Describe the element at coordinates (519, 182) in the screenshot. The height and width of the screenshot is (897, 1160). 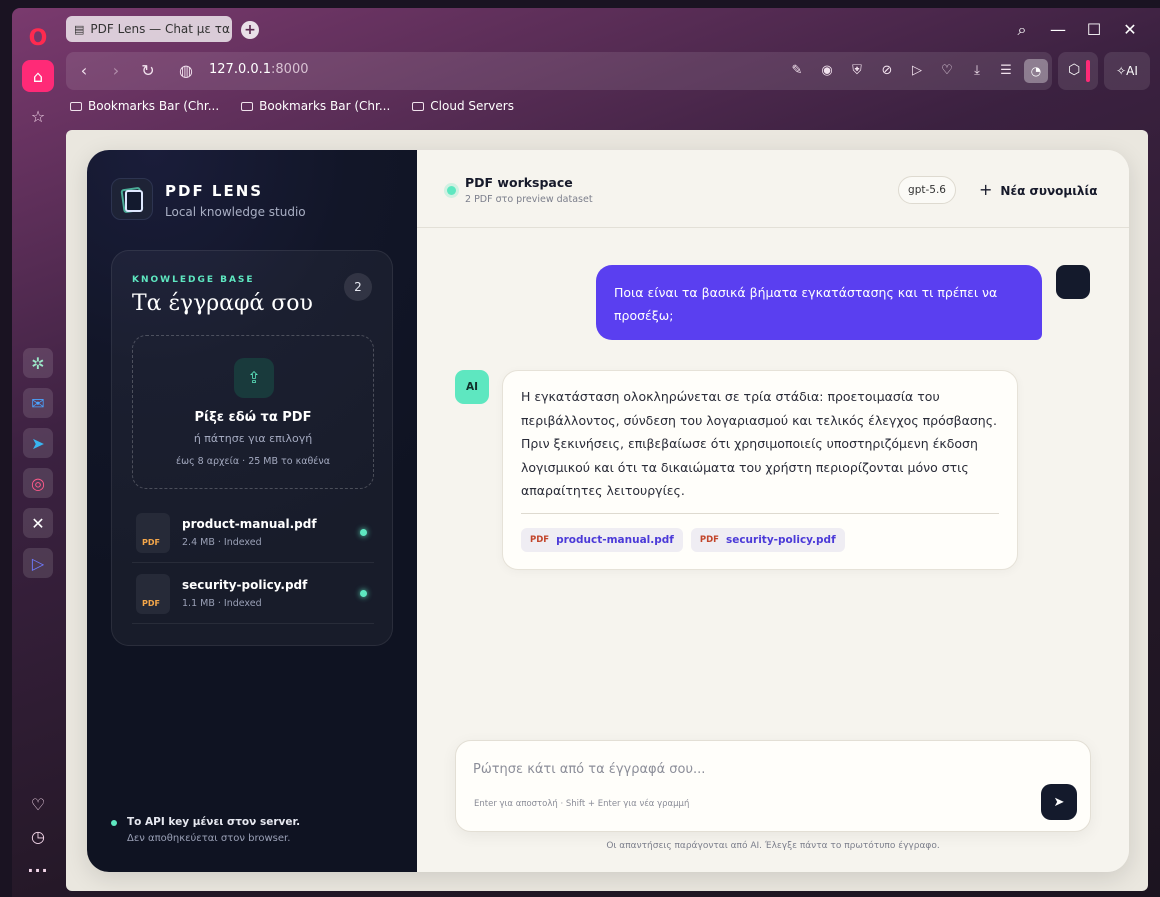
I see `workspace-title: PDF workspace` at that location.